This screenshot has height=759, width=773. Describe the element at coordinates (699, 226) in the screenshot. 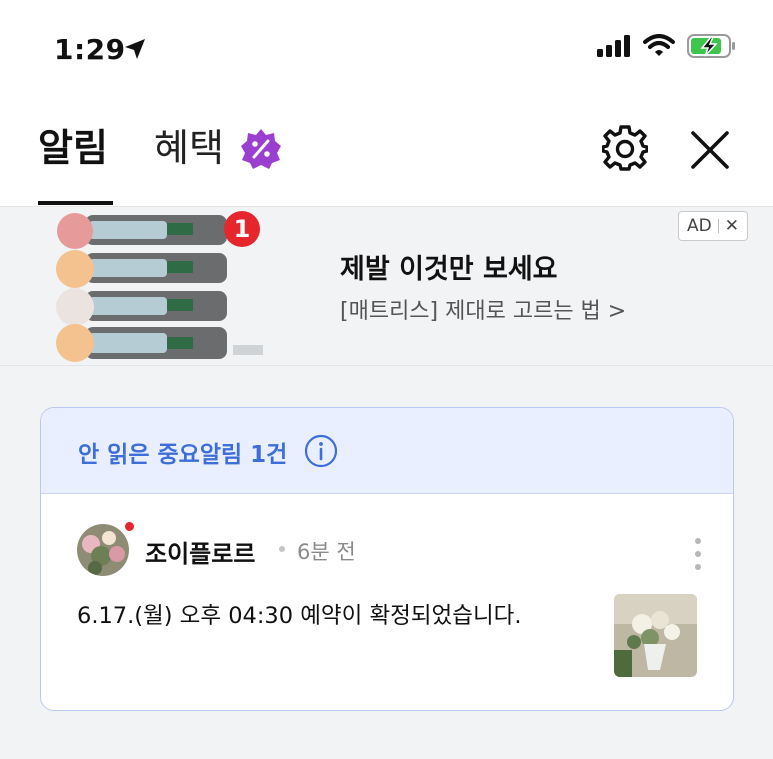

I see `ad-label: AD` at that location.